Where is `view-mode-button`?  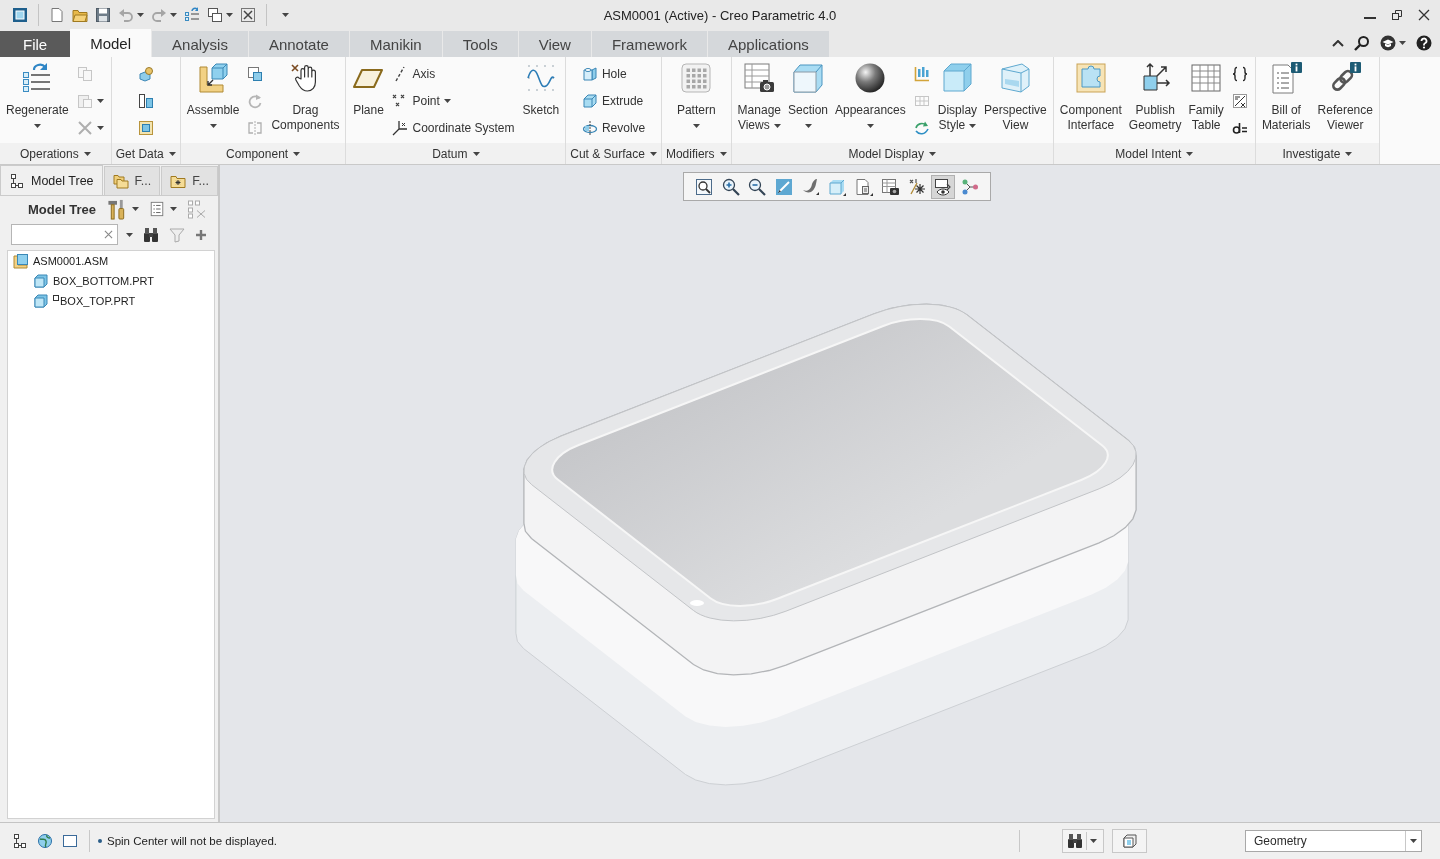 view-mode-button is located at coordinates (1129, 841).